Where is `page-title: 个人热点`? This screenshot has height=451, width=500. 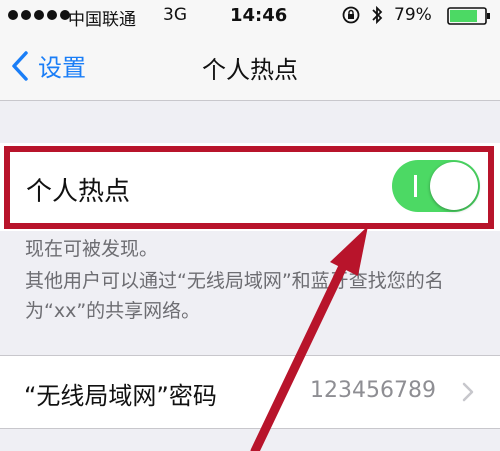
page-title: 个人热点 is located at coordinates (250, 70).